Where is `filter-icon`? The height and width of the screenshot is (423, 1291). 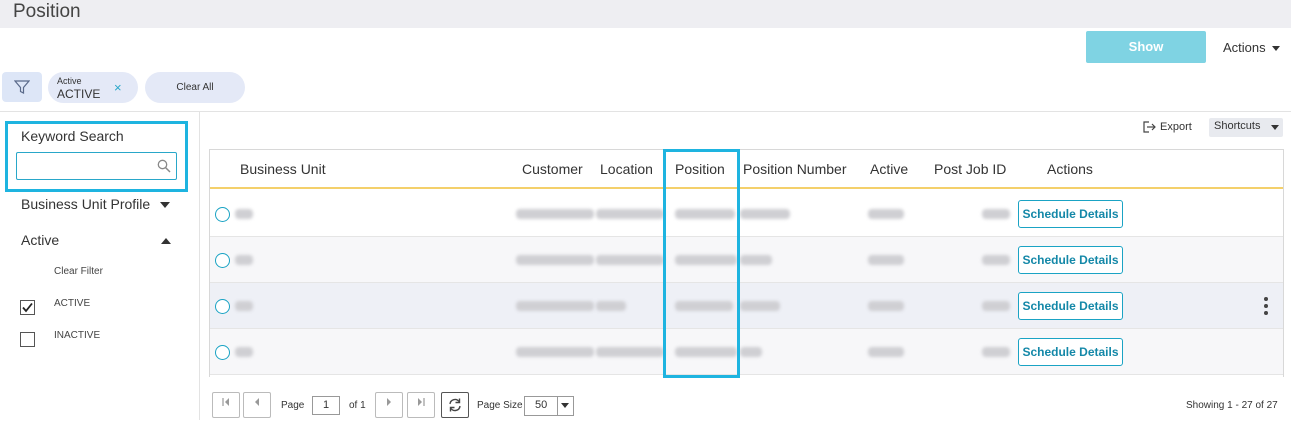
filter-icon is located at coordinates (22, 87).